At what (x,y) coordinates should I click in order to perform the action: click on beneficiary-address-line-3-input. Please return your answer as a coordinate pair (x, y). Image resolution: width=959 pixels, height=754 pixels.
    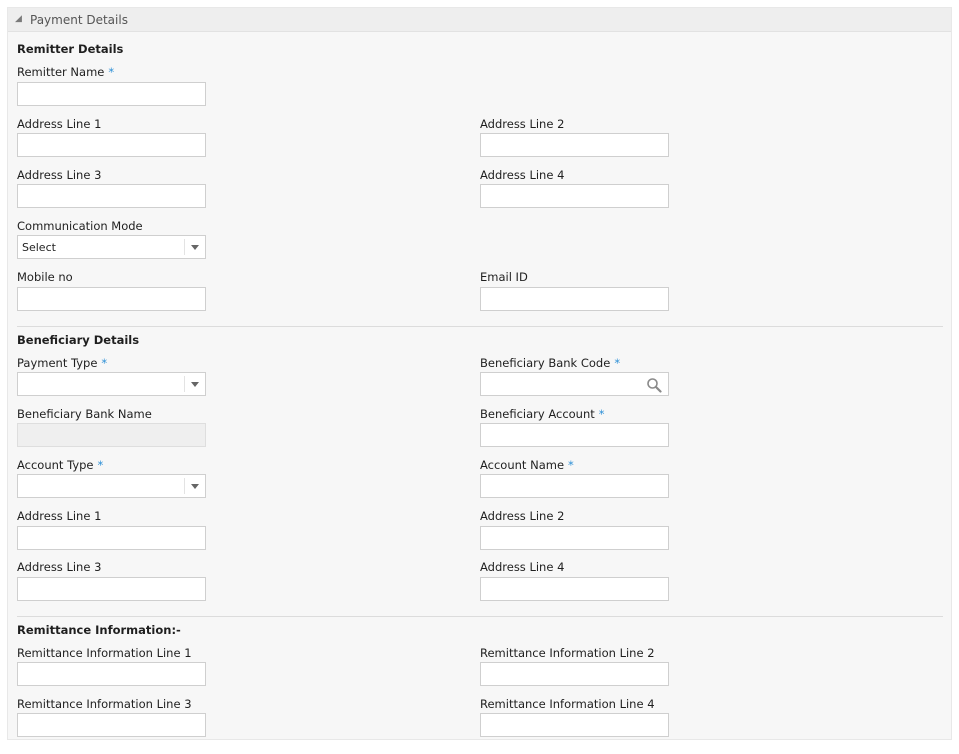
    Looking at the image, I should click on (111, 589).